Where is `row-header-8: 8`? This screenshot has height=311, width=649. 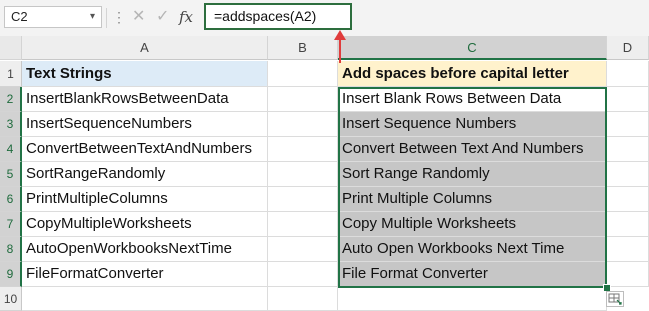 row-header-8: 8 is located at coordinates (11, 249).